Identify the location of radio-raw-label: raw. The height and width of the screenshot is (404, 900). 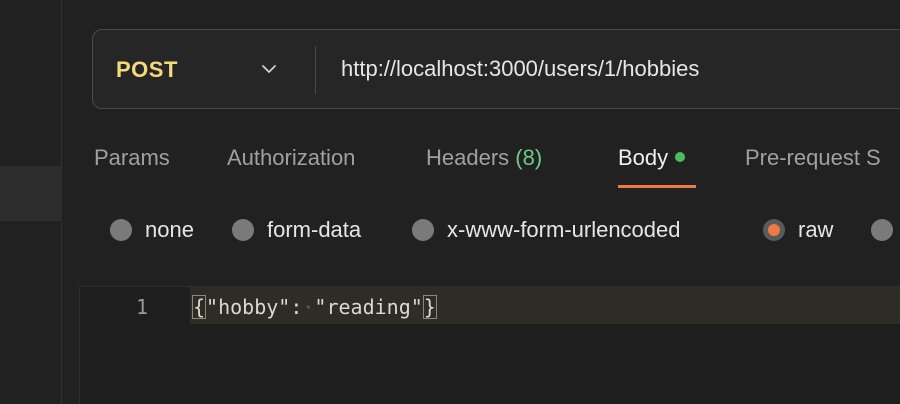
(816, 229).